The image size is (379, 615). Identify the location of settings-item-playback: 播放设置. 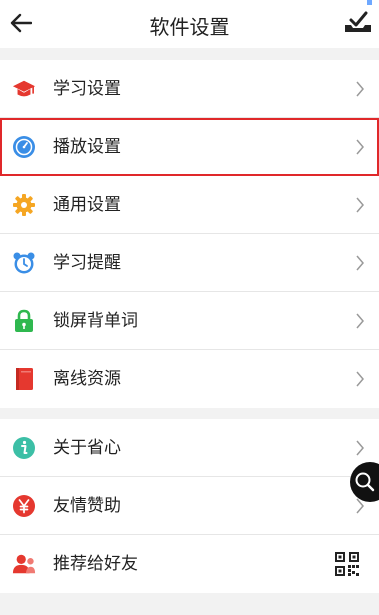
(189, 147).